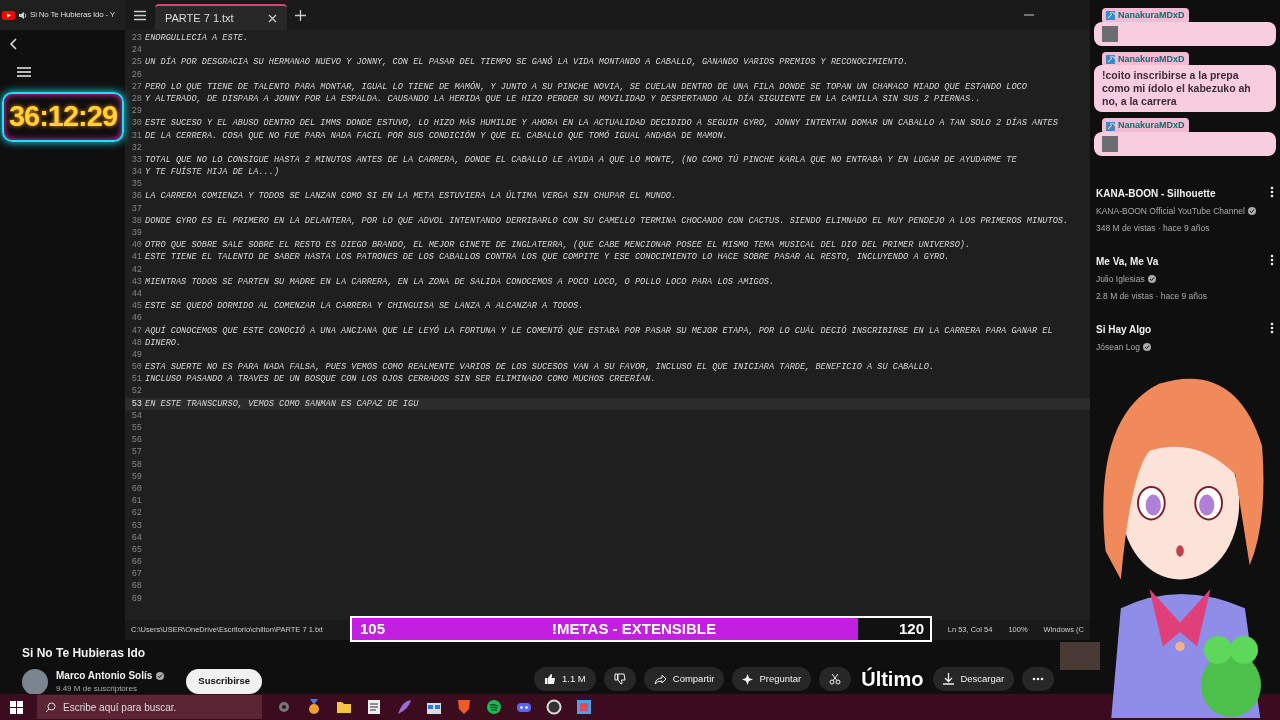 The width and height of the screenshot is (1280, 720). I want to click on countdown-timer: 36:12:29, so click(63, 117).